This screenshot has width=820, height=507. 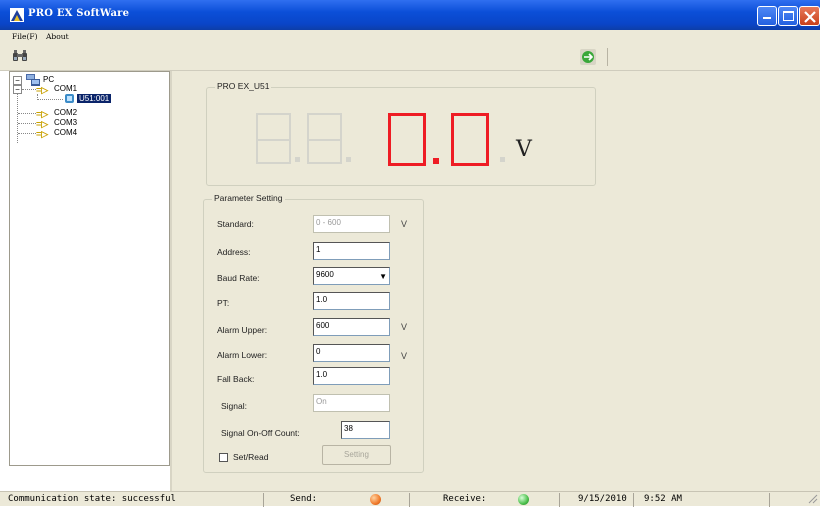 I want to click on send-indicator-icon, so click(x=375, y=499).